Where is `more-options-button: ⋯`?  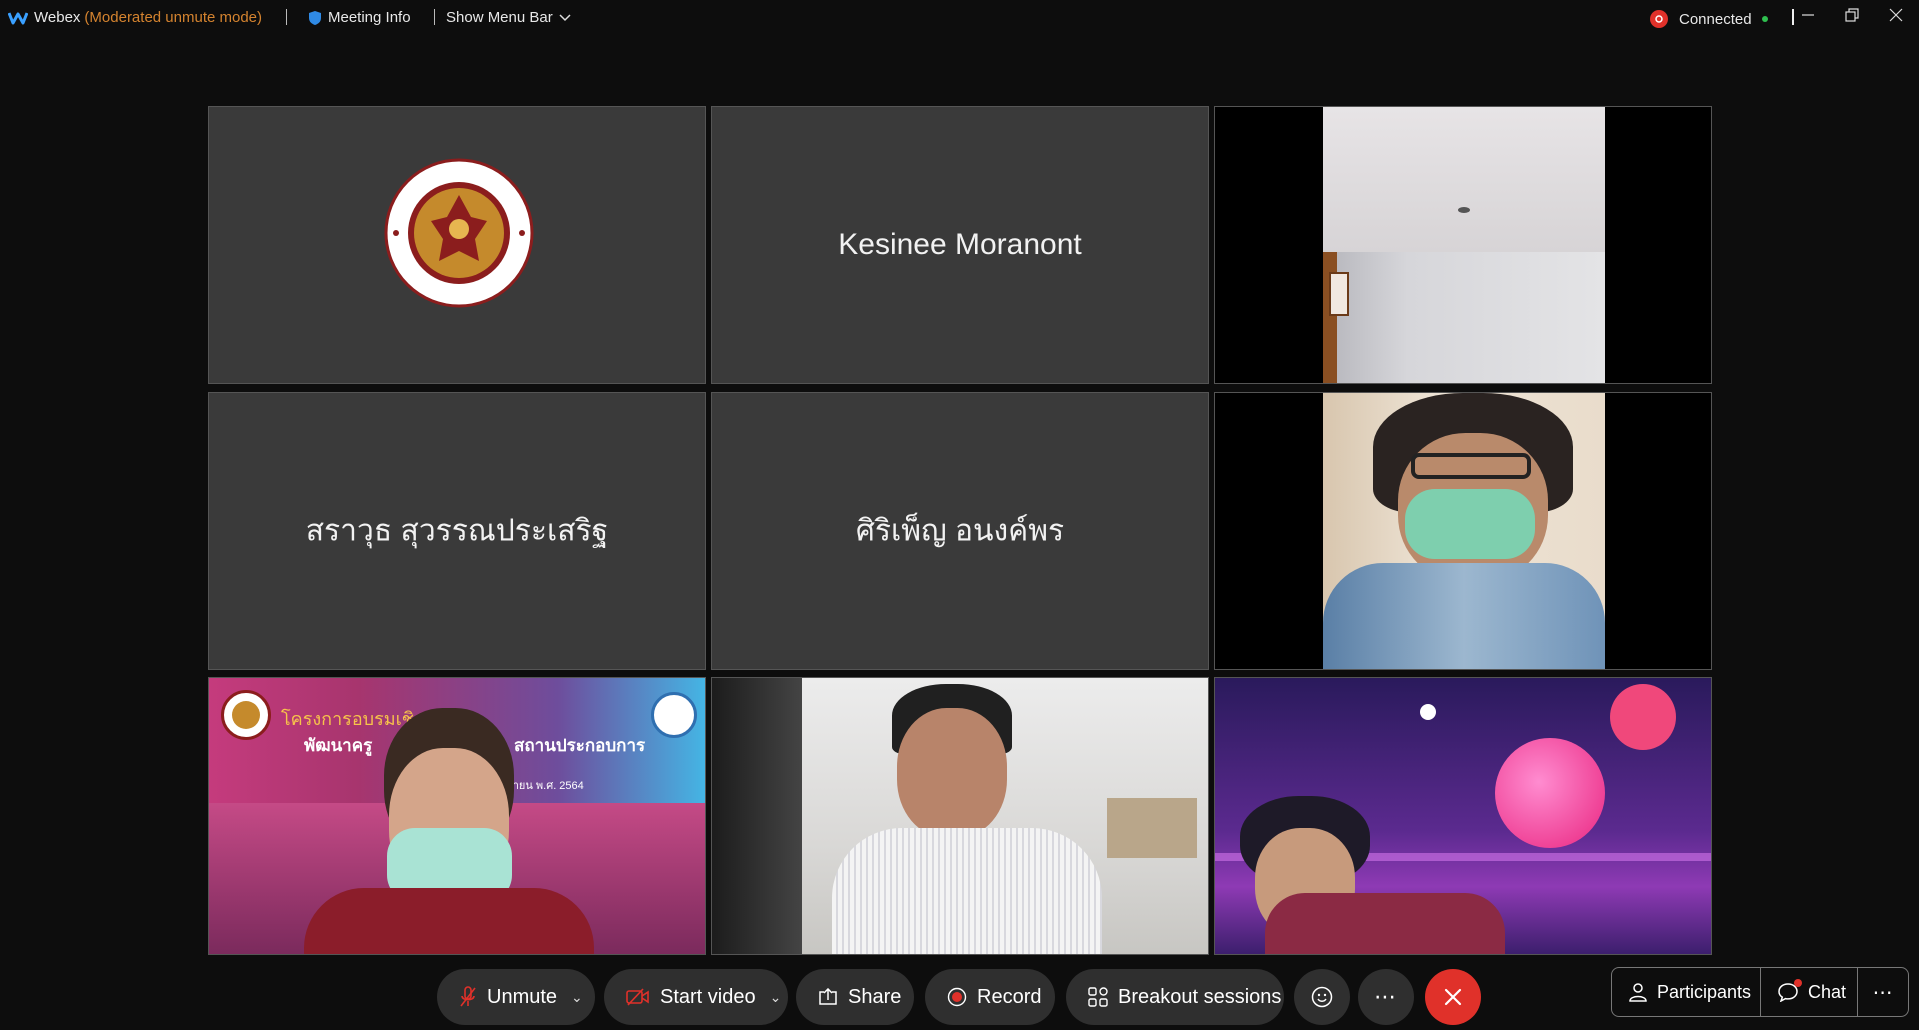
more-options-button: ⋯ is located at coordinates (1386, 997).